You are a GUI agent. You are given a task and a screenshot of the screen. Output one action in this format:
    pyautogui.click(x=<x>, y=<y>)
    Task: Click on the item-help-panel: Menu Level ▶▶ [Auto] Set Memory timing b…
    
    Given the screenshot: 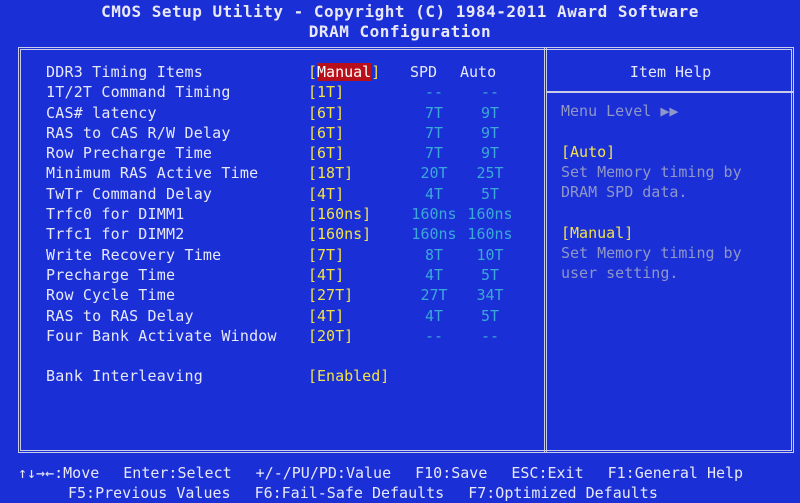 What is the action you would take?
    pyautogui.click(x=673, y=192)
    